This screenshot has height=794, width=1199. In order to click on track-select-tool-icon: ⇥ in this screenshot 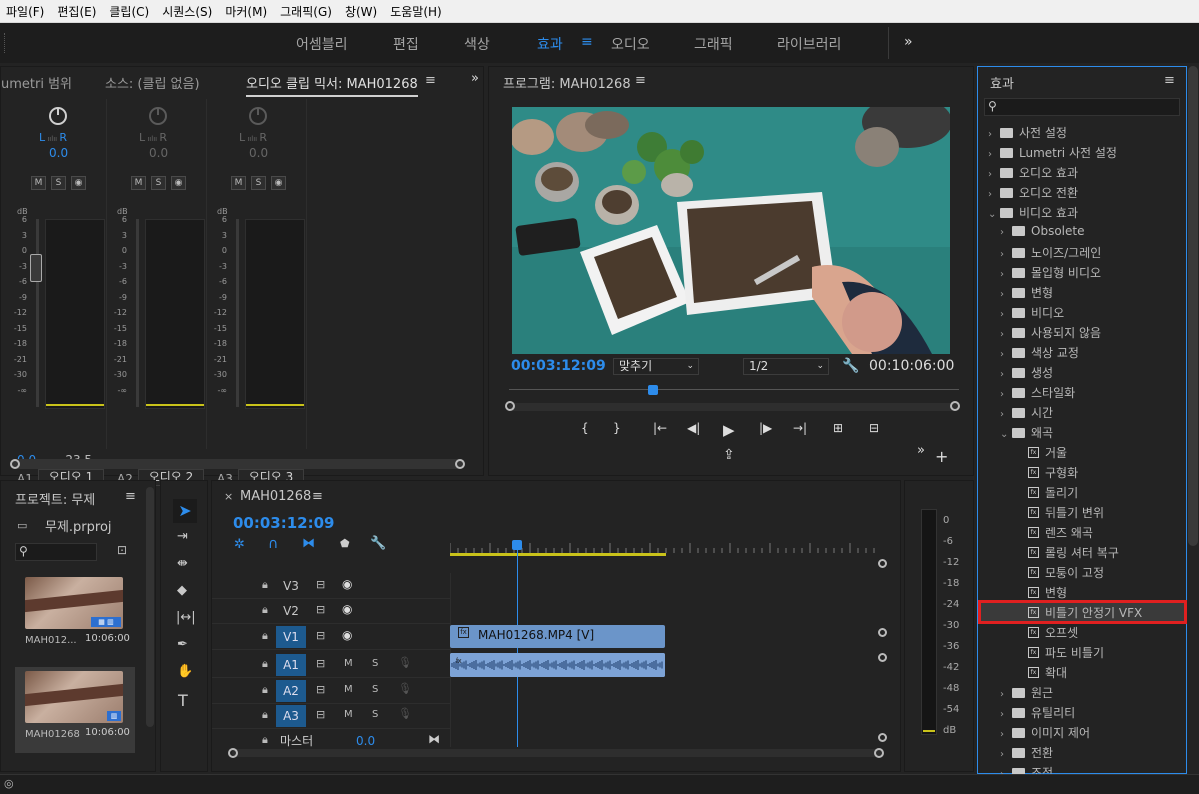, I will do `click(182, 536)`.